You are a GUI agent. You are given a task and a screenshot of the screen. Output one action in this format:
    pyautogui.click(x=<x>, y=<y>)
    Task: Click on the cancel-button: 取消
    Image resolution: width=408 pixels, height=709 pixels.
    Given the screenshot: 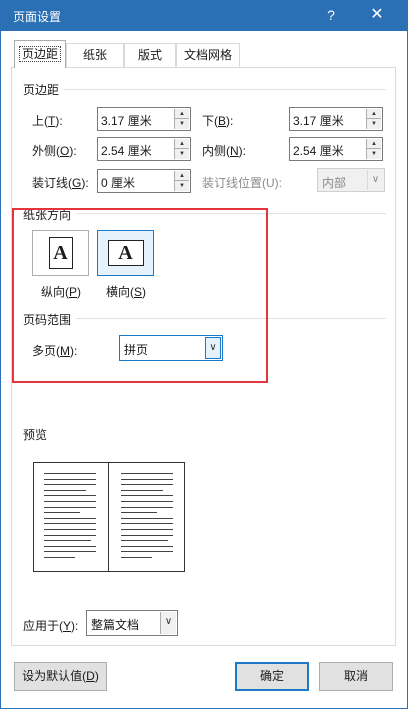 What is the action you would take?
    pyautogui.click(x=356, y=676)
    